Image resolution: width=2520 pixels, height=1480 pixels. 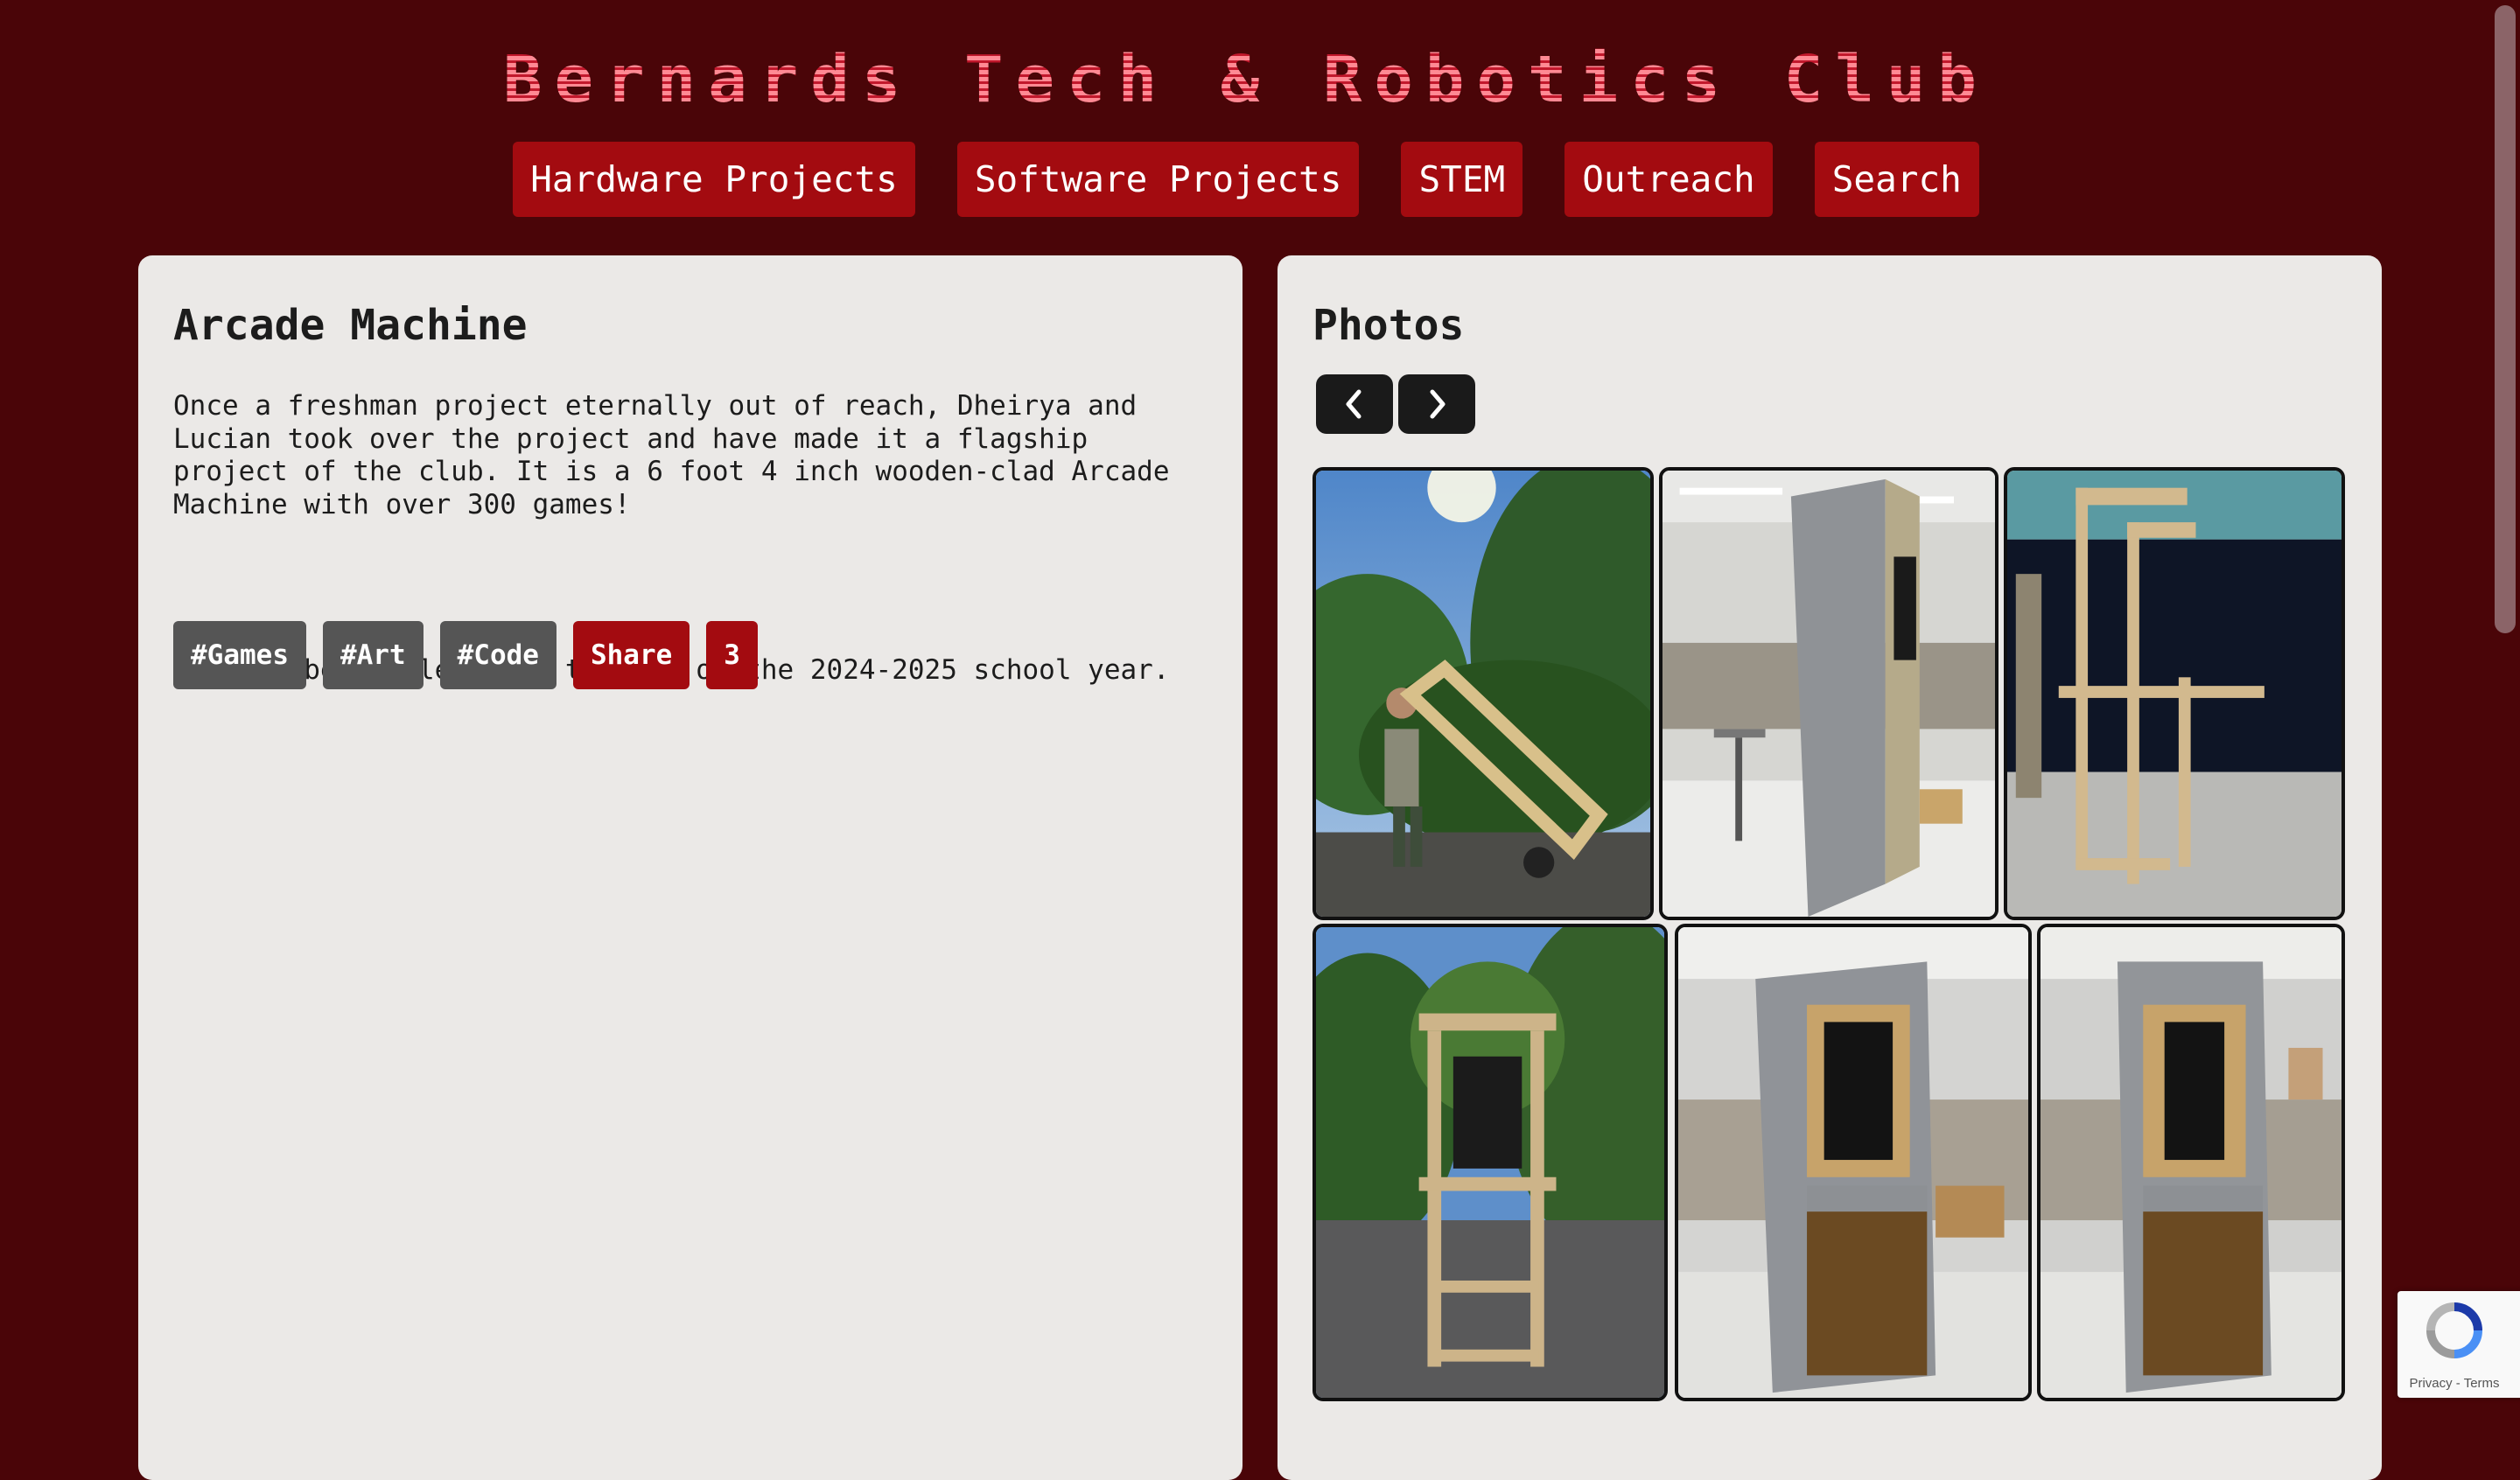 I want to click on project-title: Arcade Machine, so click(x=350, y=326).